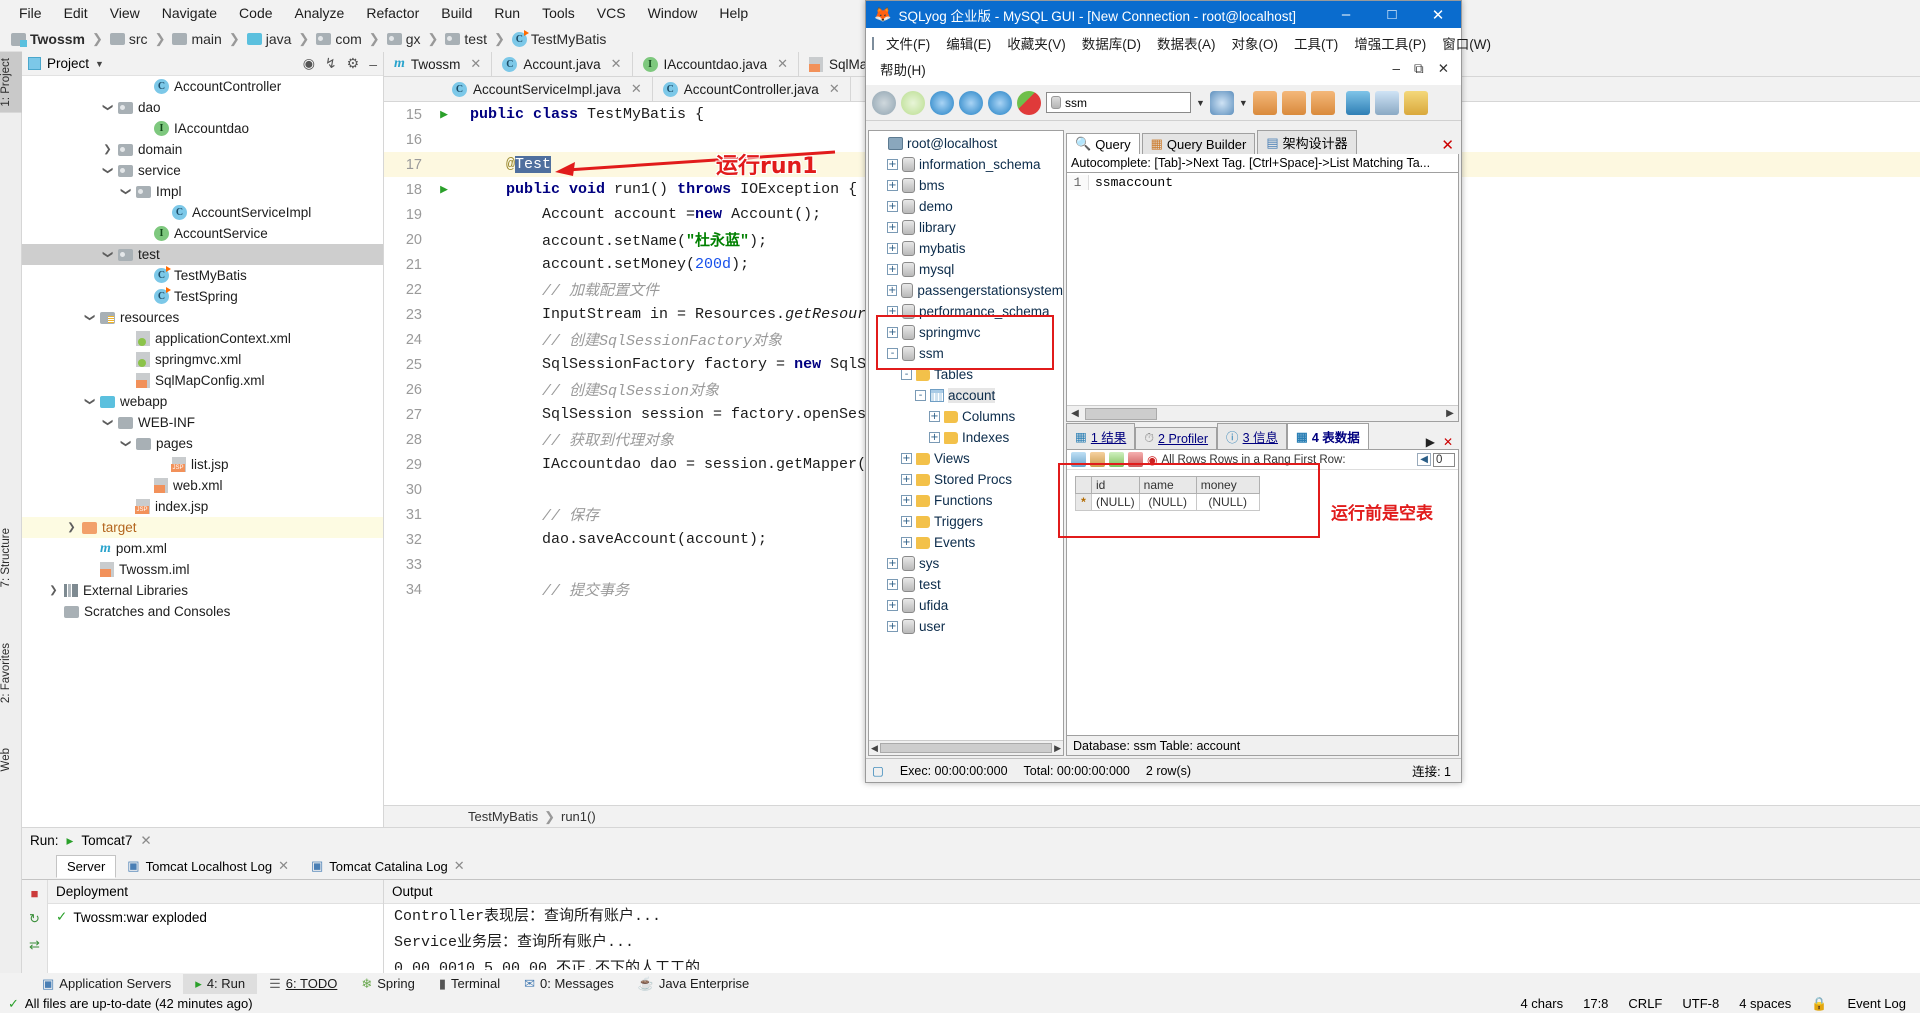 The image size is (1920, 1013). Describe the element at coordinates (507, 13) in the screenshot. I see `menu-run: Run` at that location.